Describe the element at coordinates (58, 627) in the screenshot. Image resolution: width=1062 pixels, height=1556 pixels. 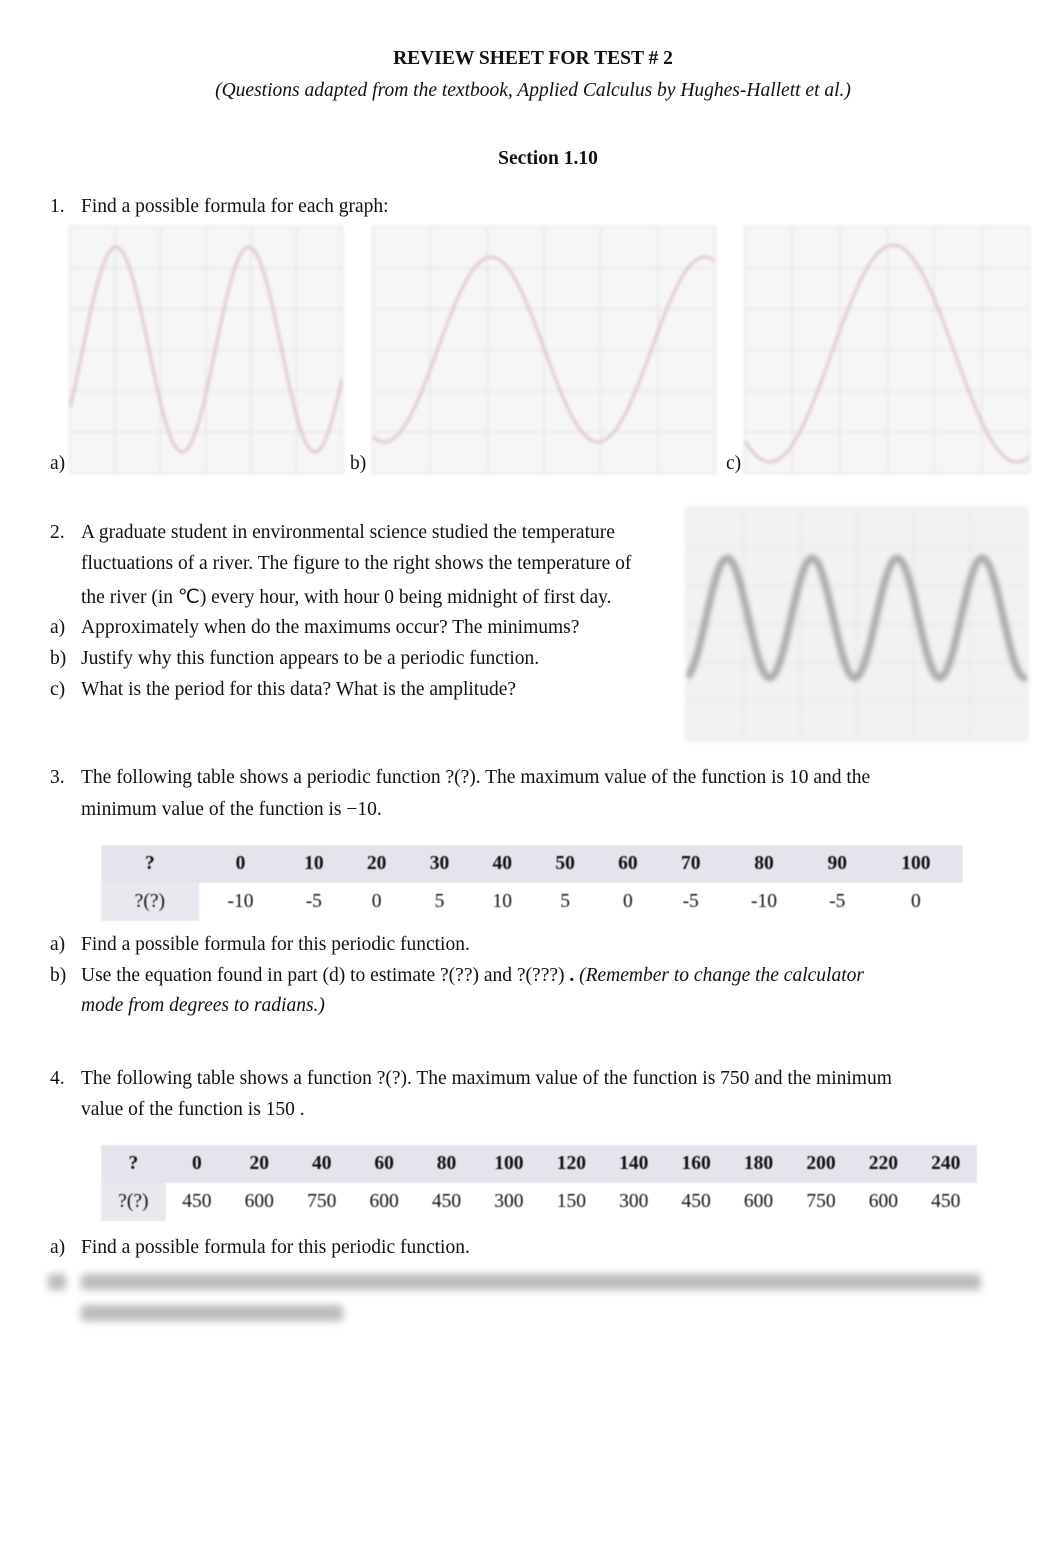
I see `q2a-label: a)` at that location.